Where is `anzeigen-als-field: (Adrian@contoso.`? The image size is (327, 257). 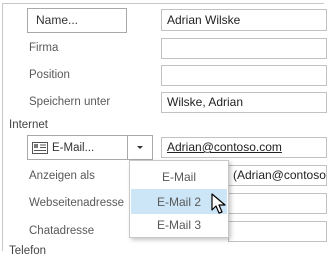
anzeigen-als-field: (Adrian@contoso. is located at coordinates (277, 175).